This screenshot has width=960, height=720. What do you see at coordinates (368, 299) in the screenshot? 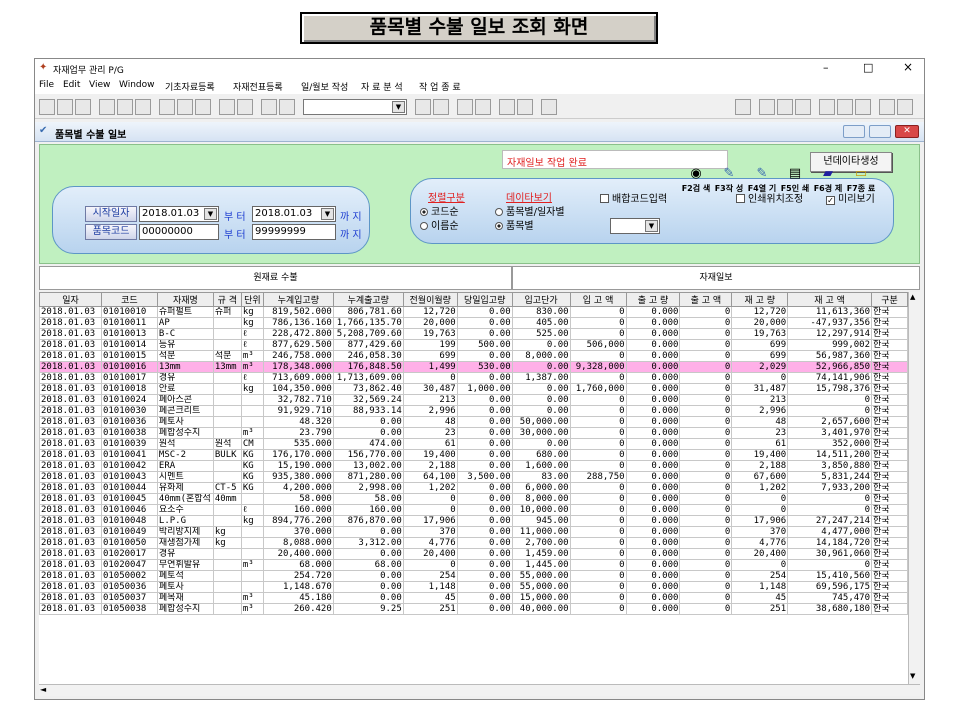
I see `column-header: 누계출고량` at bounding box center [368, 299].